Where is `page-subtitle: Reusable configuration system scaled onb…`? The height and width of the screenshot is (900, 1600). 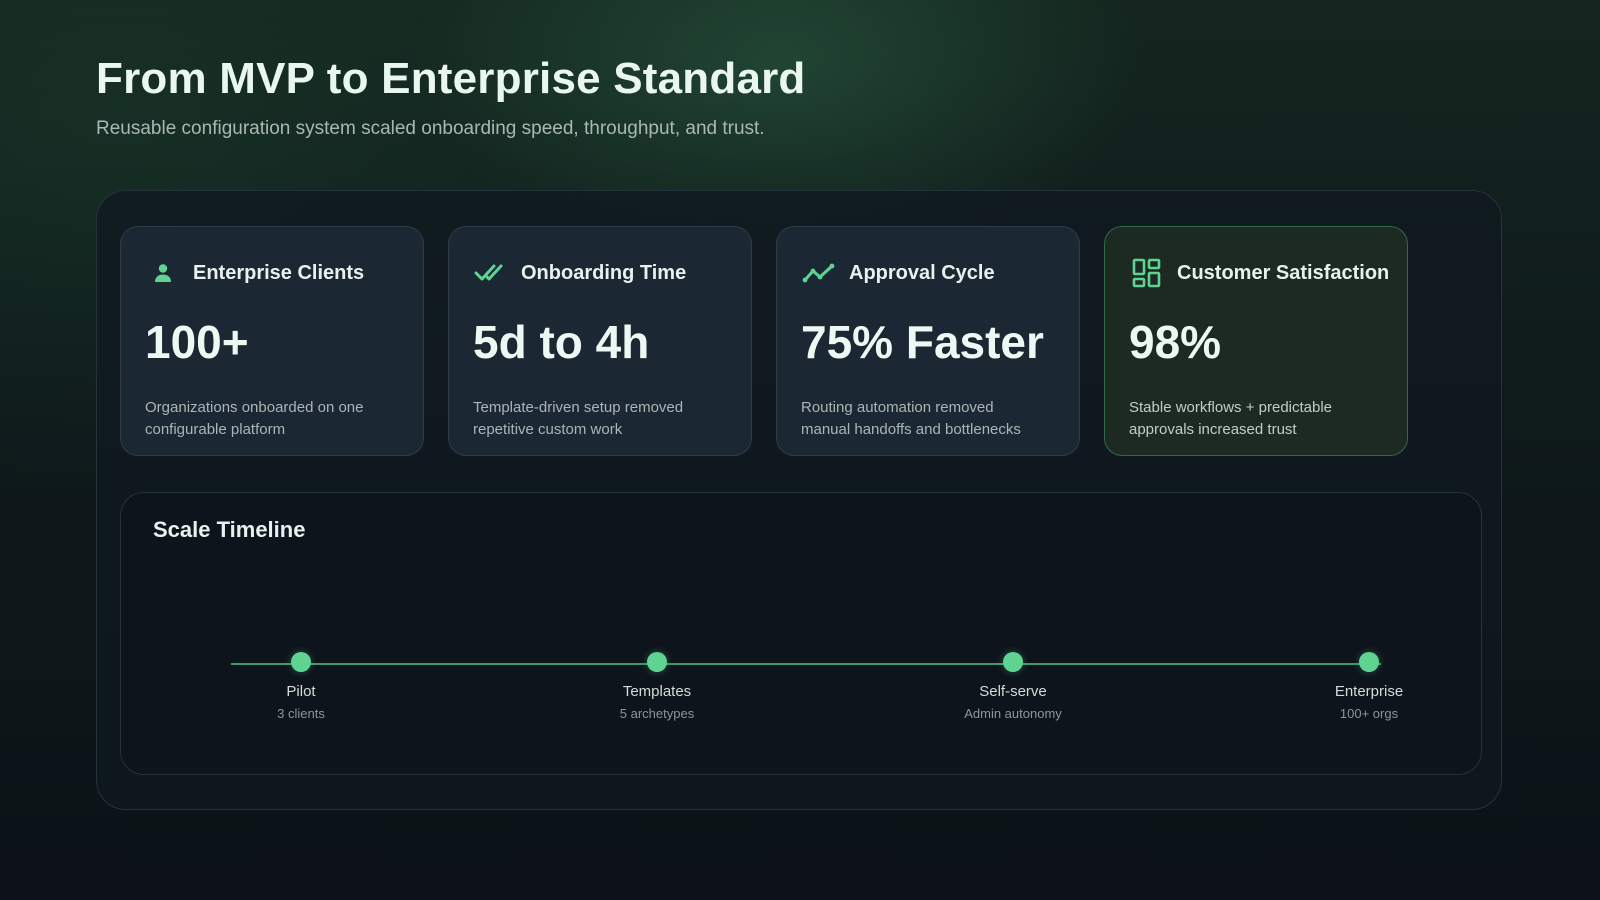
page-subtitle: Reusable configuration system scaled onb… is located at coordinates (430, 128).